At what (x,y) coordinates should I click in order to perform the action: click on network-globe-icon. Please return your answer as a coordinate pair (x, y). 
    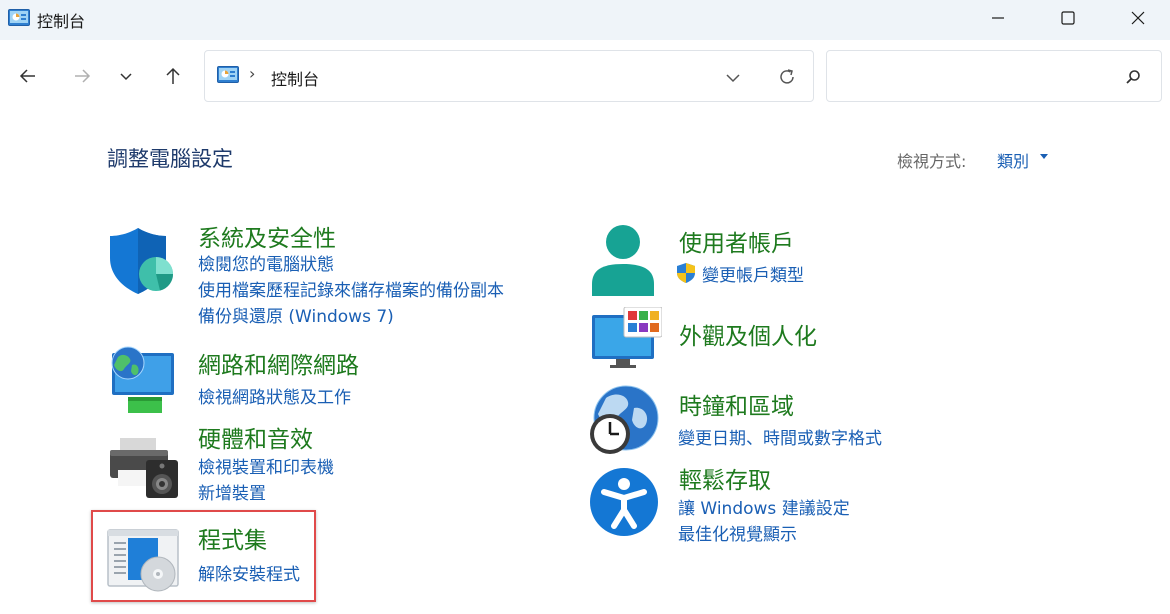
    Looking at the image, I should click on (142, 379).